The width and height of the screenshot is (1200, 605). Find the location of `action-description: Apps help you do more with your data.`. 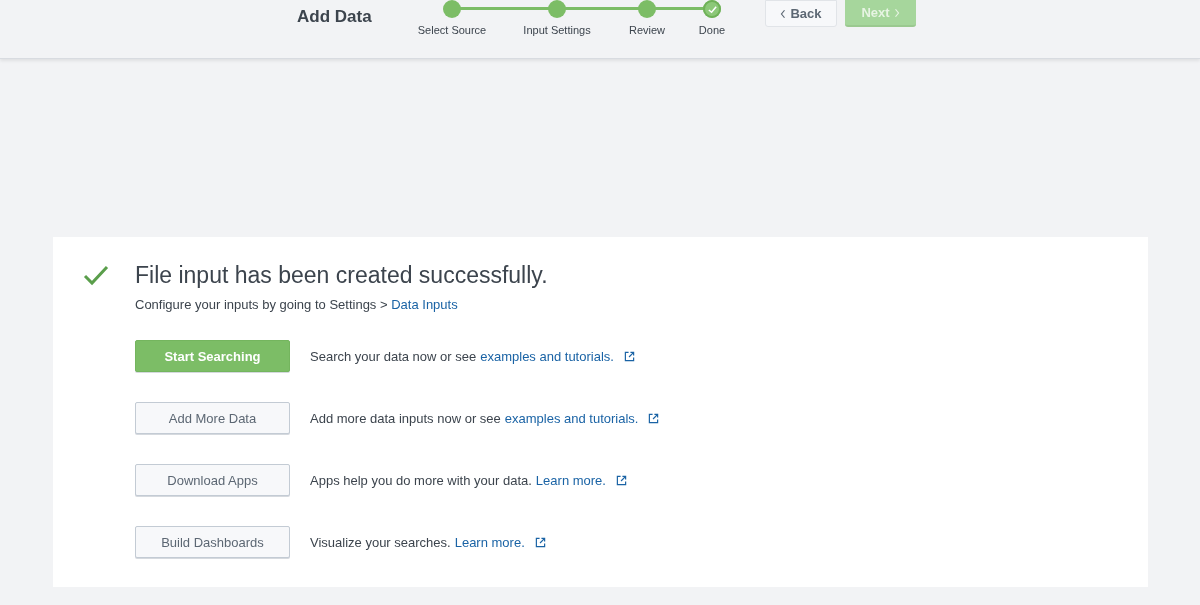

action-description: Apps help you do more with your data. is located at coordinates (421, 480).